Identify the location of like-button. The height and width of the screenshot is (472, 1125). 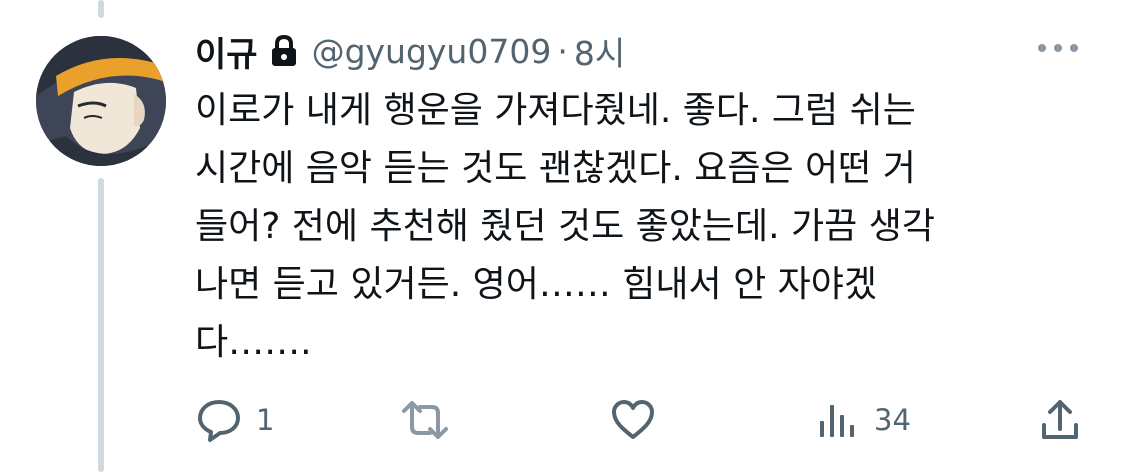
(633, 420).